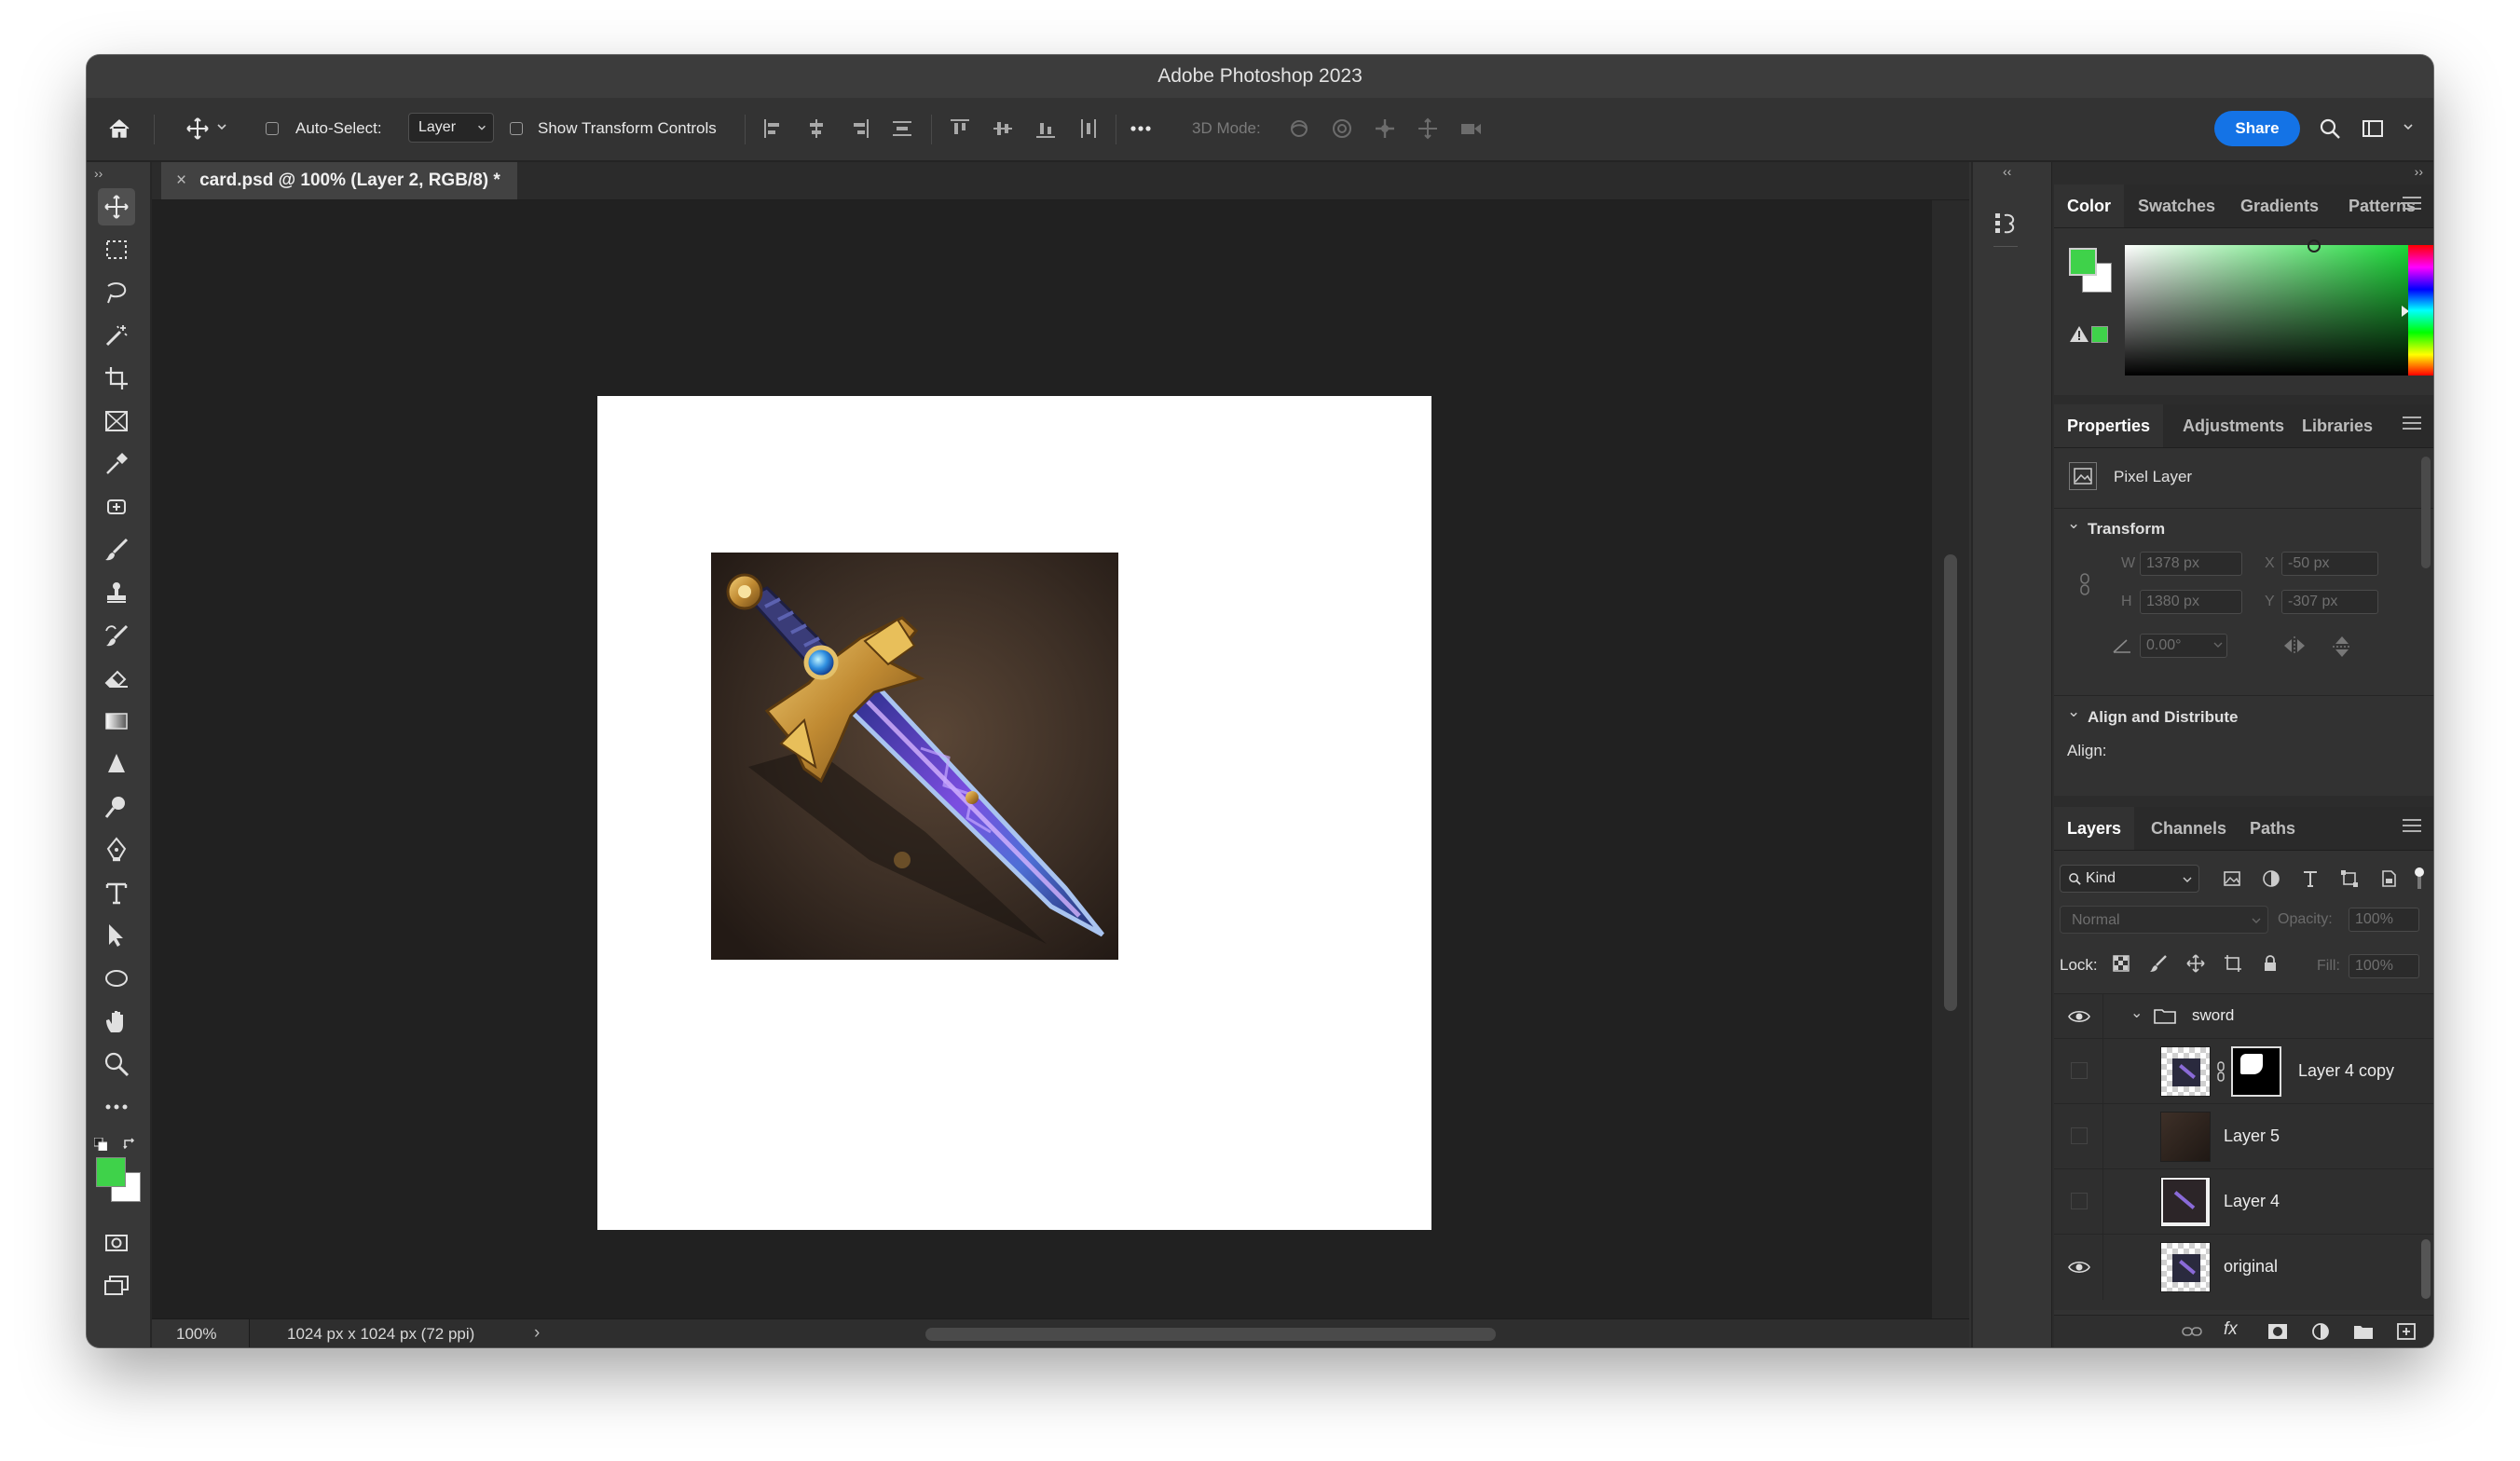 This screenshot has width=2520, height=1461. I want to click on vertical-scroll-thumb, so click(1950, 782).